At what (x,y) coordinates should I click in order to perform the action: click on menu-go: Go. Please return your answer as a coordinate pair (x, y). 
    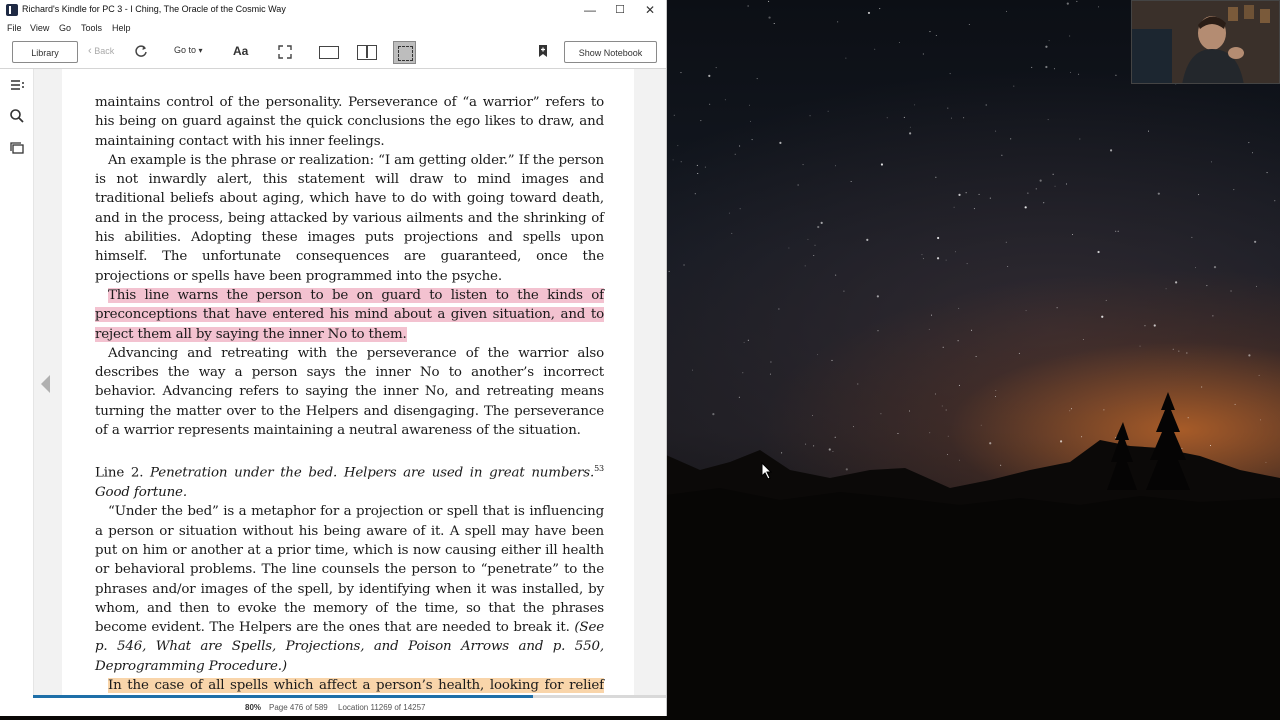
    Looking at the image, I should click on (65, 28).